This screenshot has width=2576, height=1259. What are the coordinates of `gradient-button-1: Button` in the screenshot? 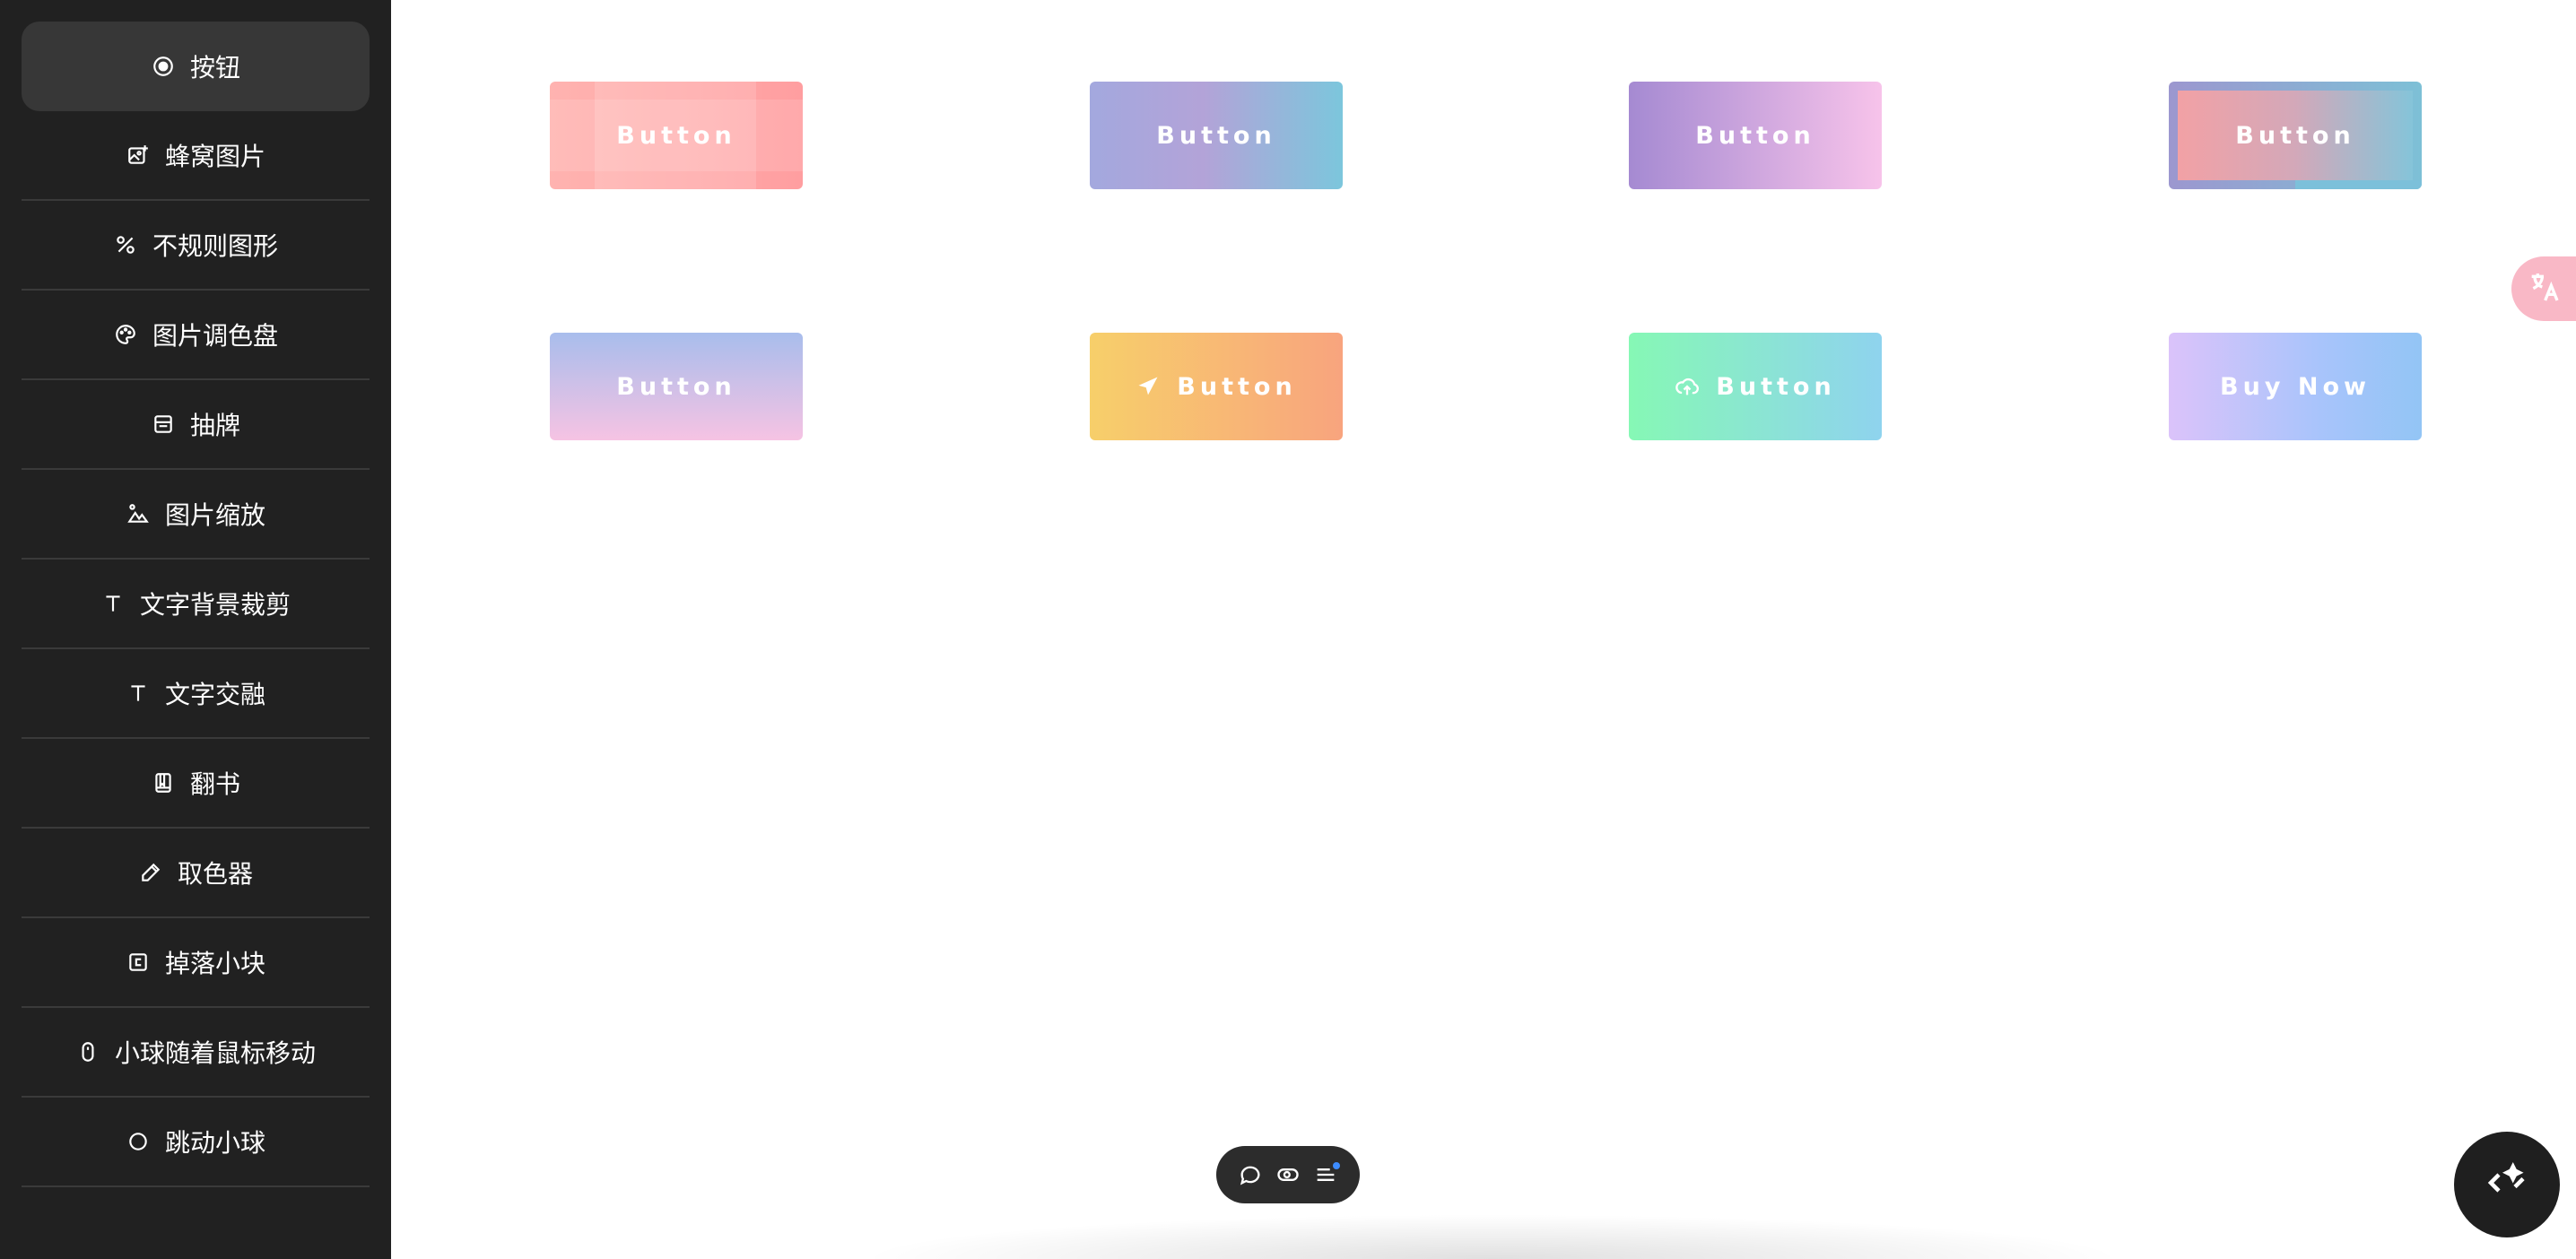 It's located at (676, 135).